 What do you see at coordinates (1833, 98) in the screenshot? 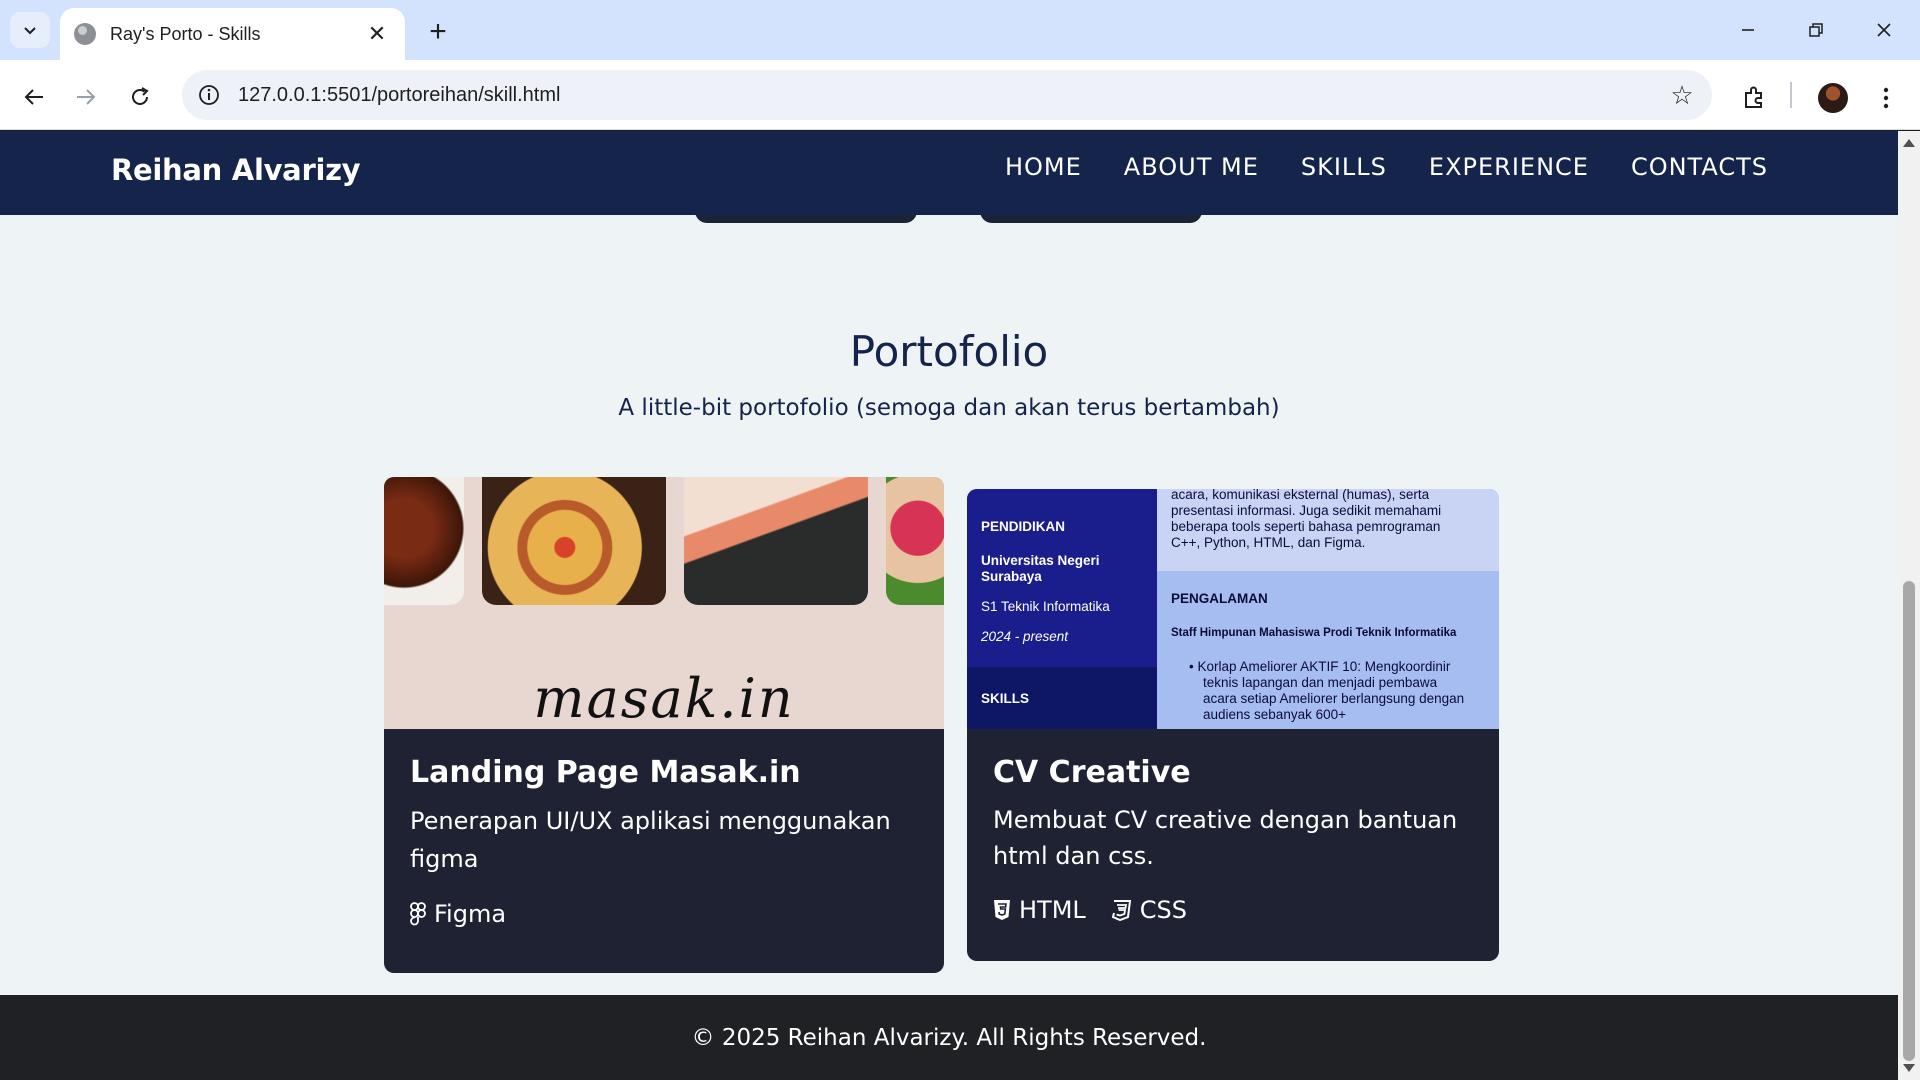
I see `profile-avatar` at bounding box center [1833, 98].